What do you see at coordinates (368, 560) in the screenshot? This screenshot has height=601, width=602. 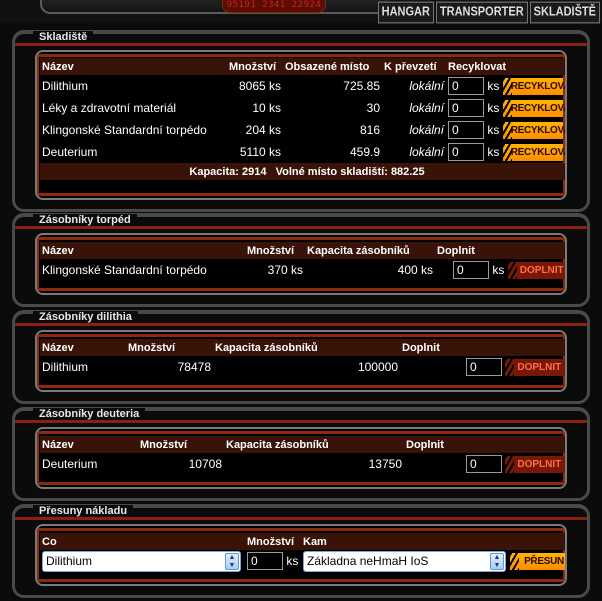 I see `where-select-value: Základna neHmaH IoS` at bounding box center [368, 560].